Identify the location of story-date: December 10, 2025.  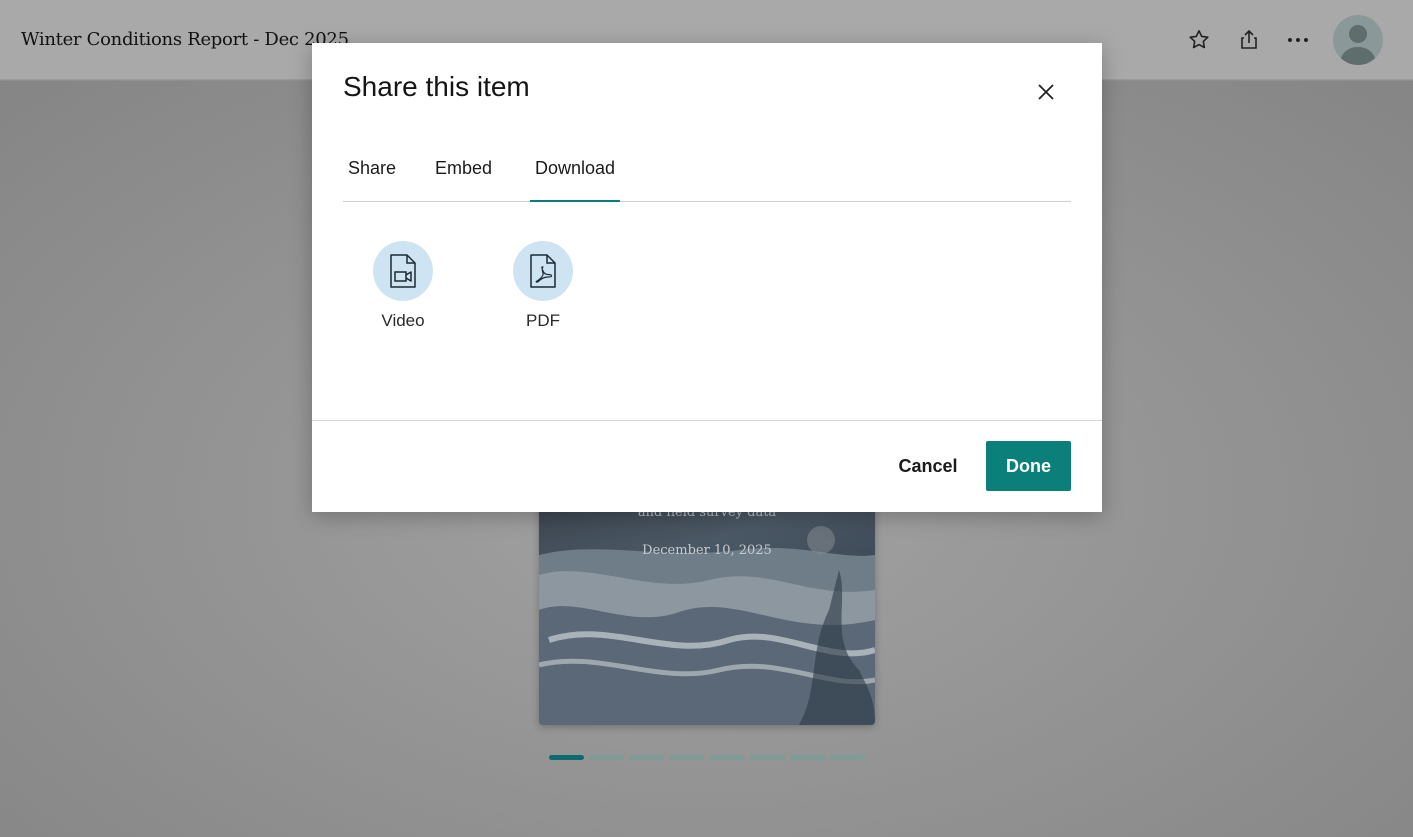
(707, 550).